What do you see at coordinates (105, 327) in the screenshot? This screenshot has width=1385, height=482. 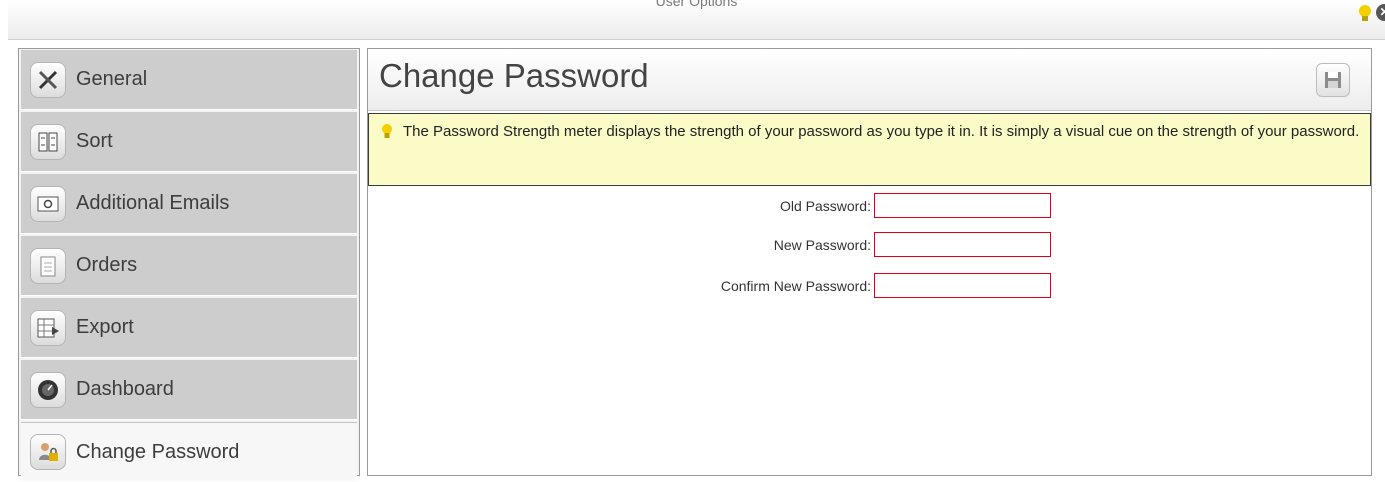 I see `sidebar-item-label: Export` at bounding box center [105, 327].